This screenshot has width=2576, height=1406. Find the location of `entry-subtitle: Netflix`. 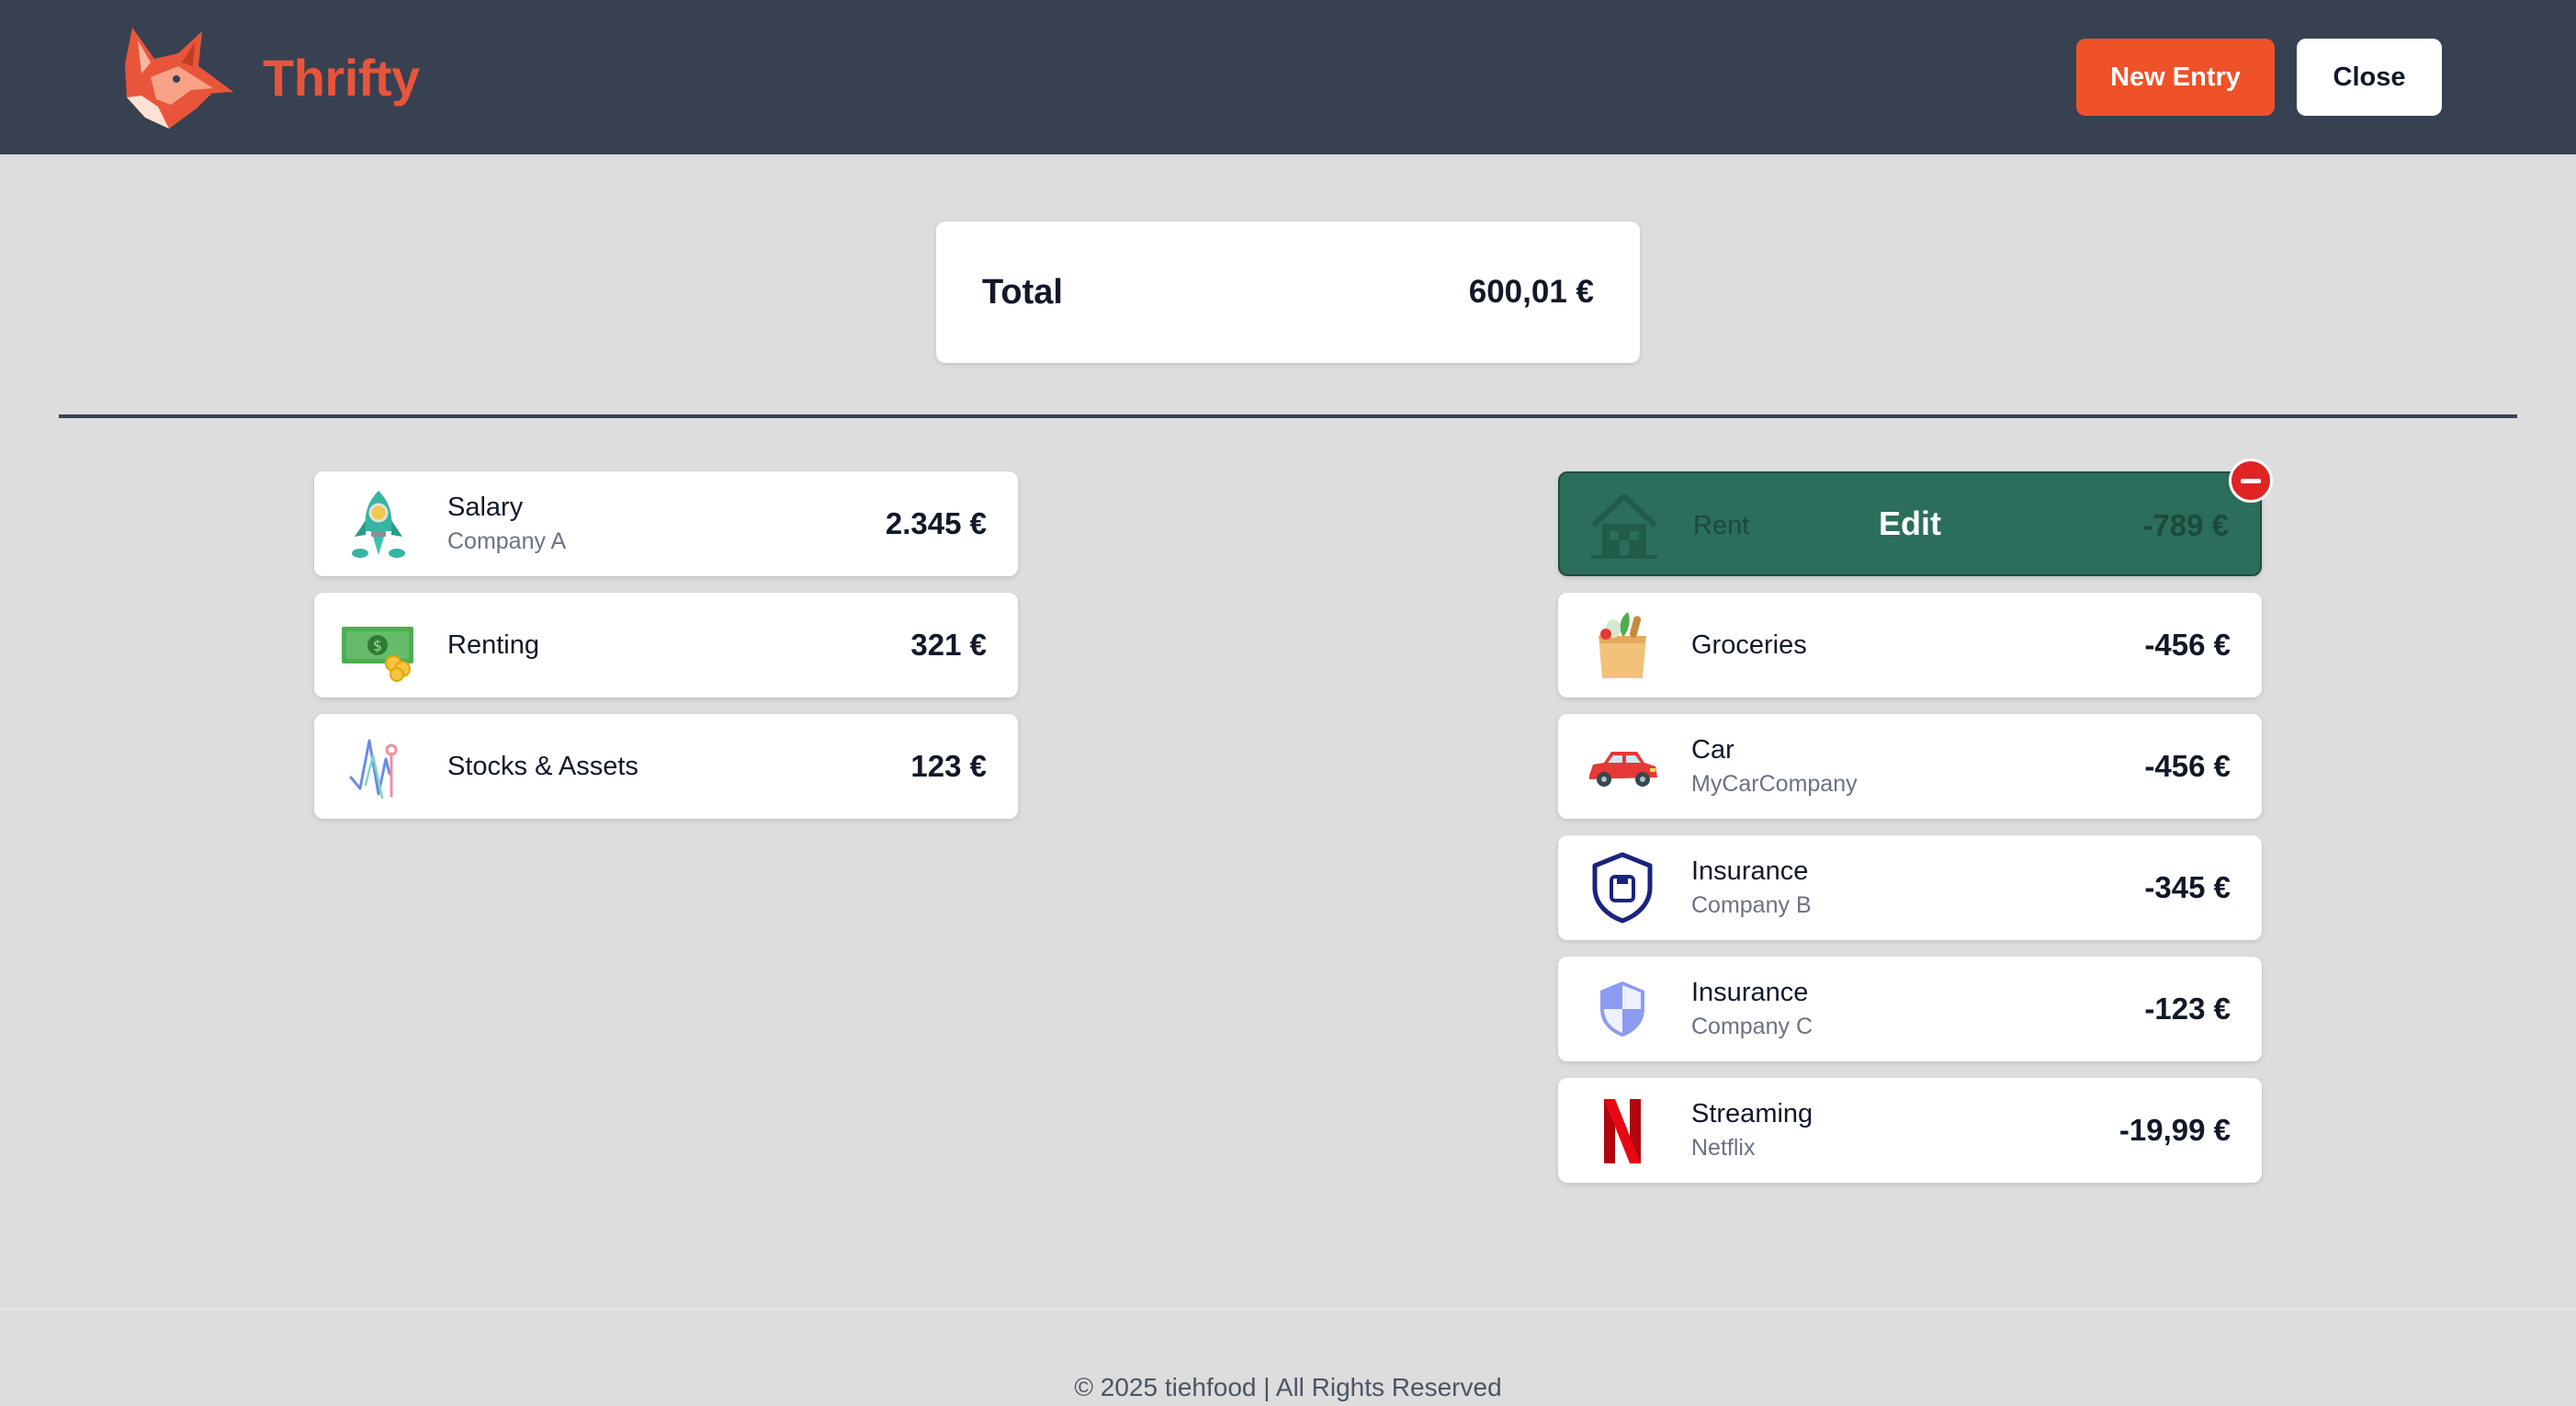

entry-subtitle: Netflix is located at coordinates (1723, 1148).